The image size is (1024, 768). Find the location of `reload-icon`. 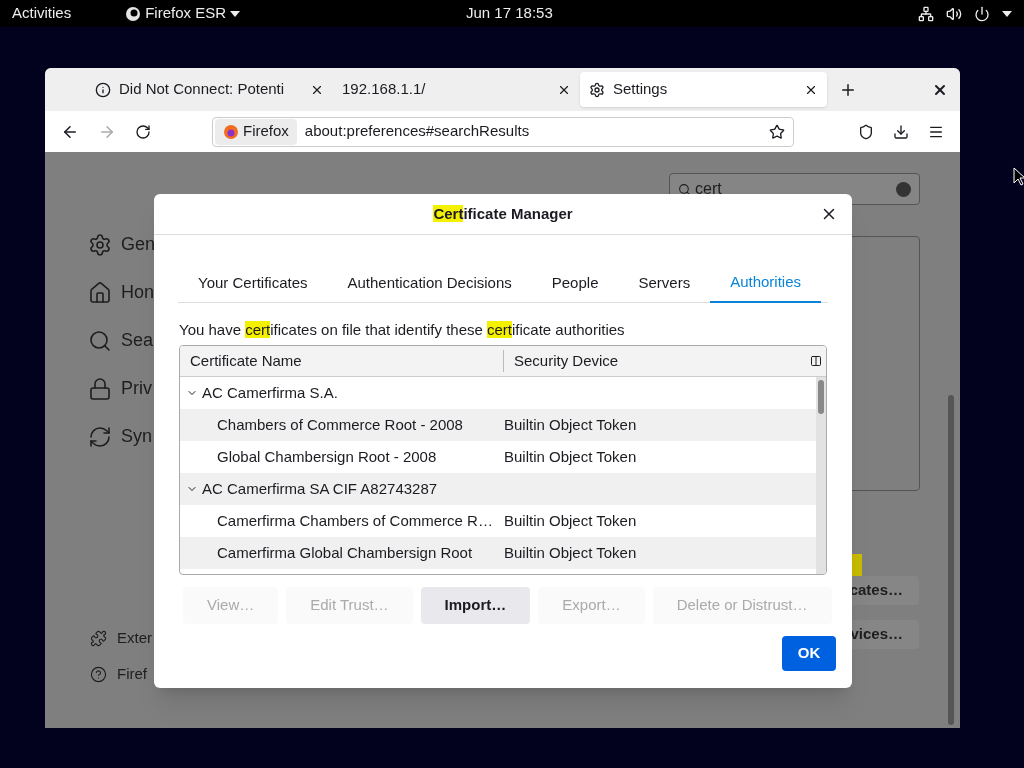

reload-icon is located at coordinates (143, 131).